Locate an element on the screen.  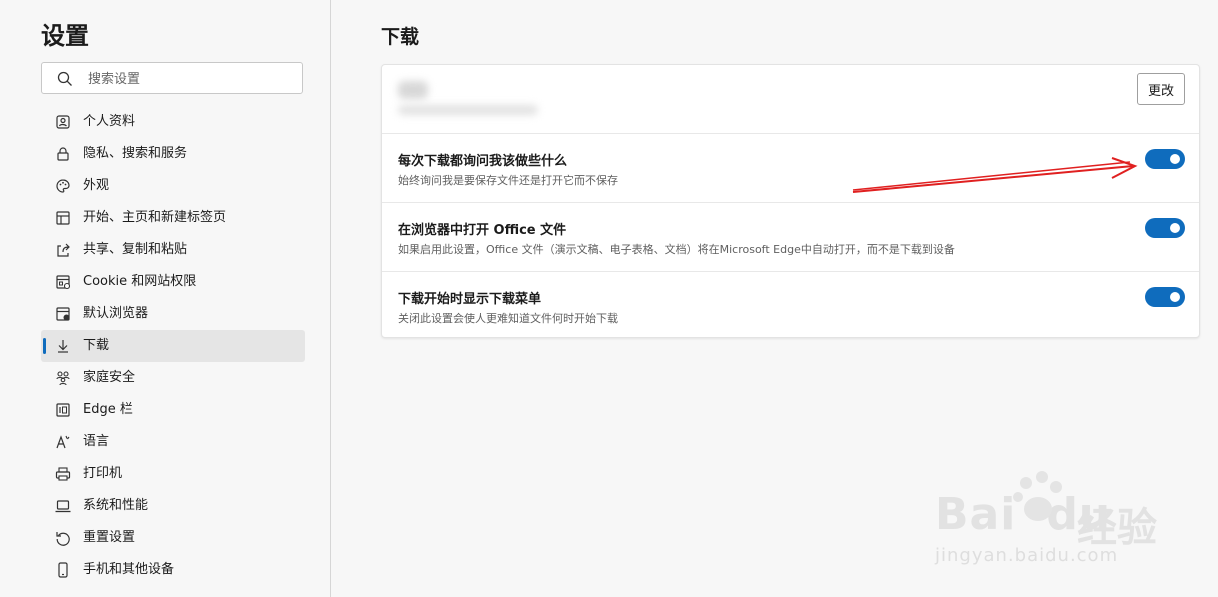
show-downloads-menu-toggle is located at coordinates (1165, 297).